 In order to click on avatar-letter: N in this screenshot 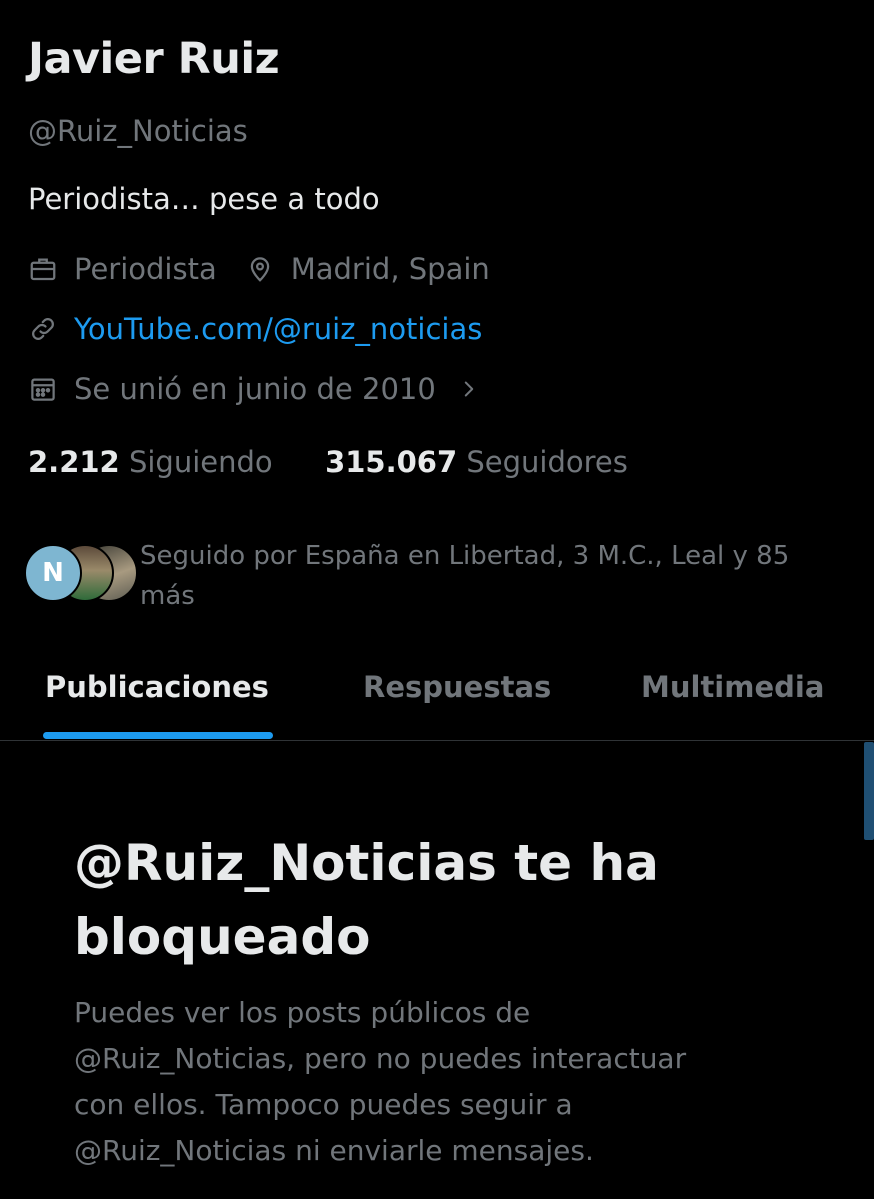, I will do `click(53, 573)`.